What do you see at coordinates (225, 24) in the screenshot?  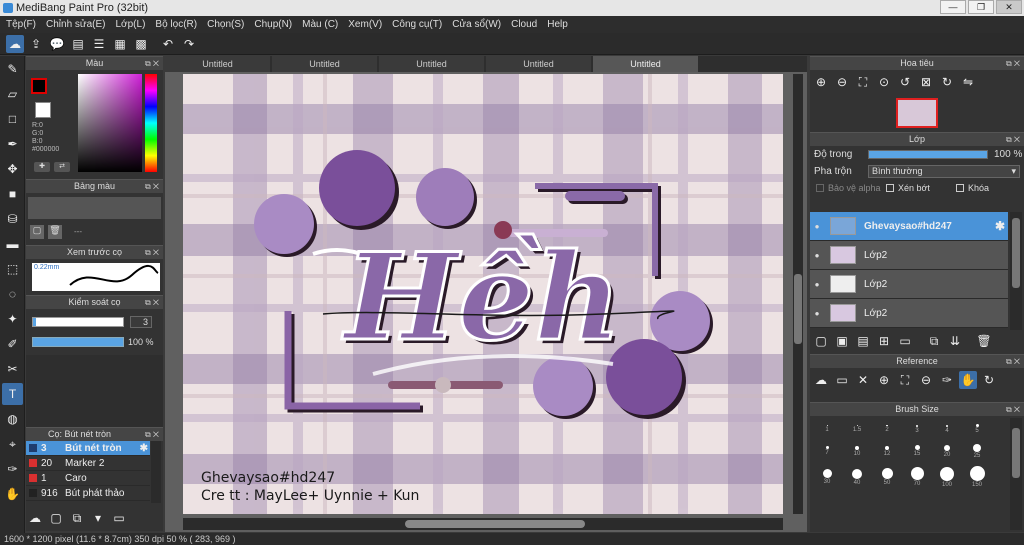 I see `menu-select: Chọn(S)` at bounding box center [225, 24].